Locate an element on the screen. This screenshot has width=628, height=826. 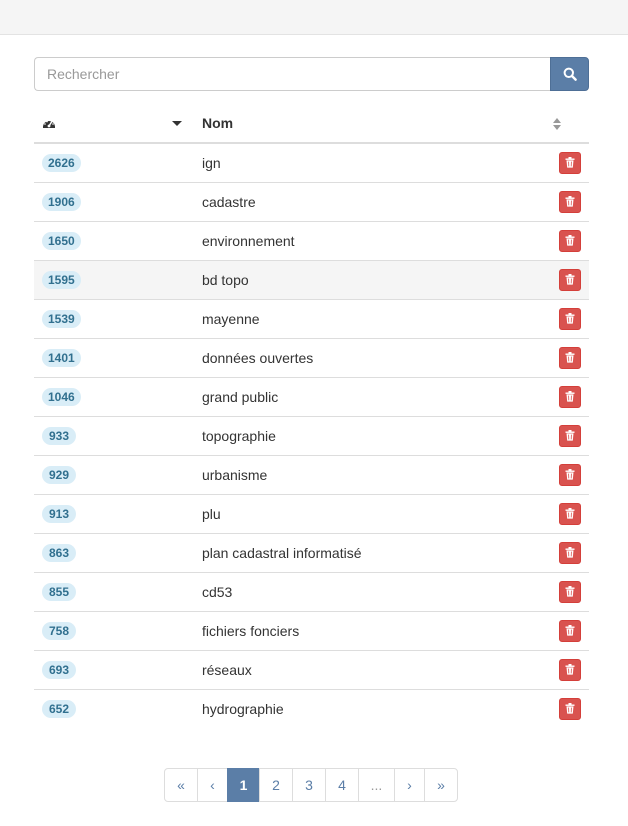
search-button is located at coordinates (569, 74).